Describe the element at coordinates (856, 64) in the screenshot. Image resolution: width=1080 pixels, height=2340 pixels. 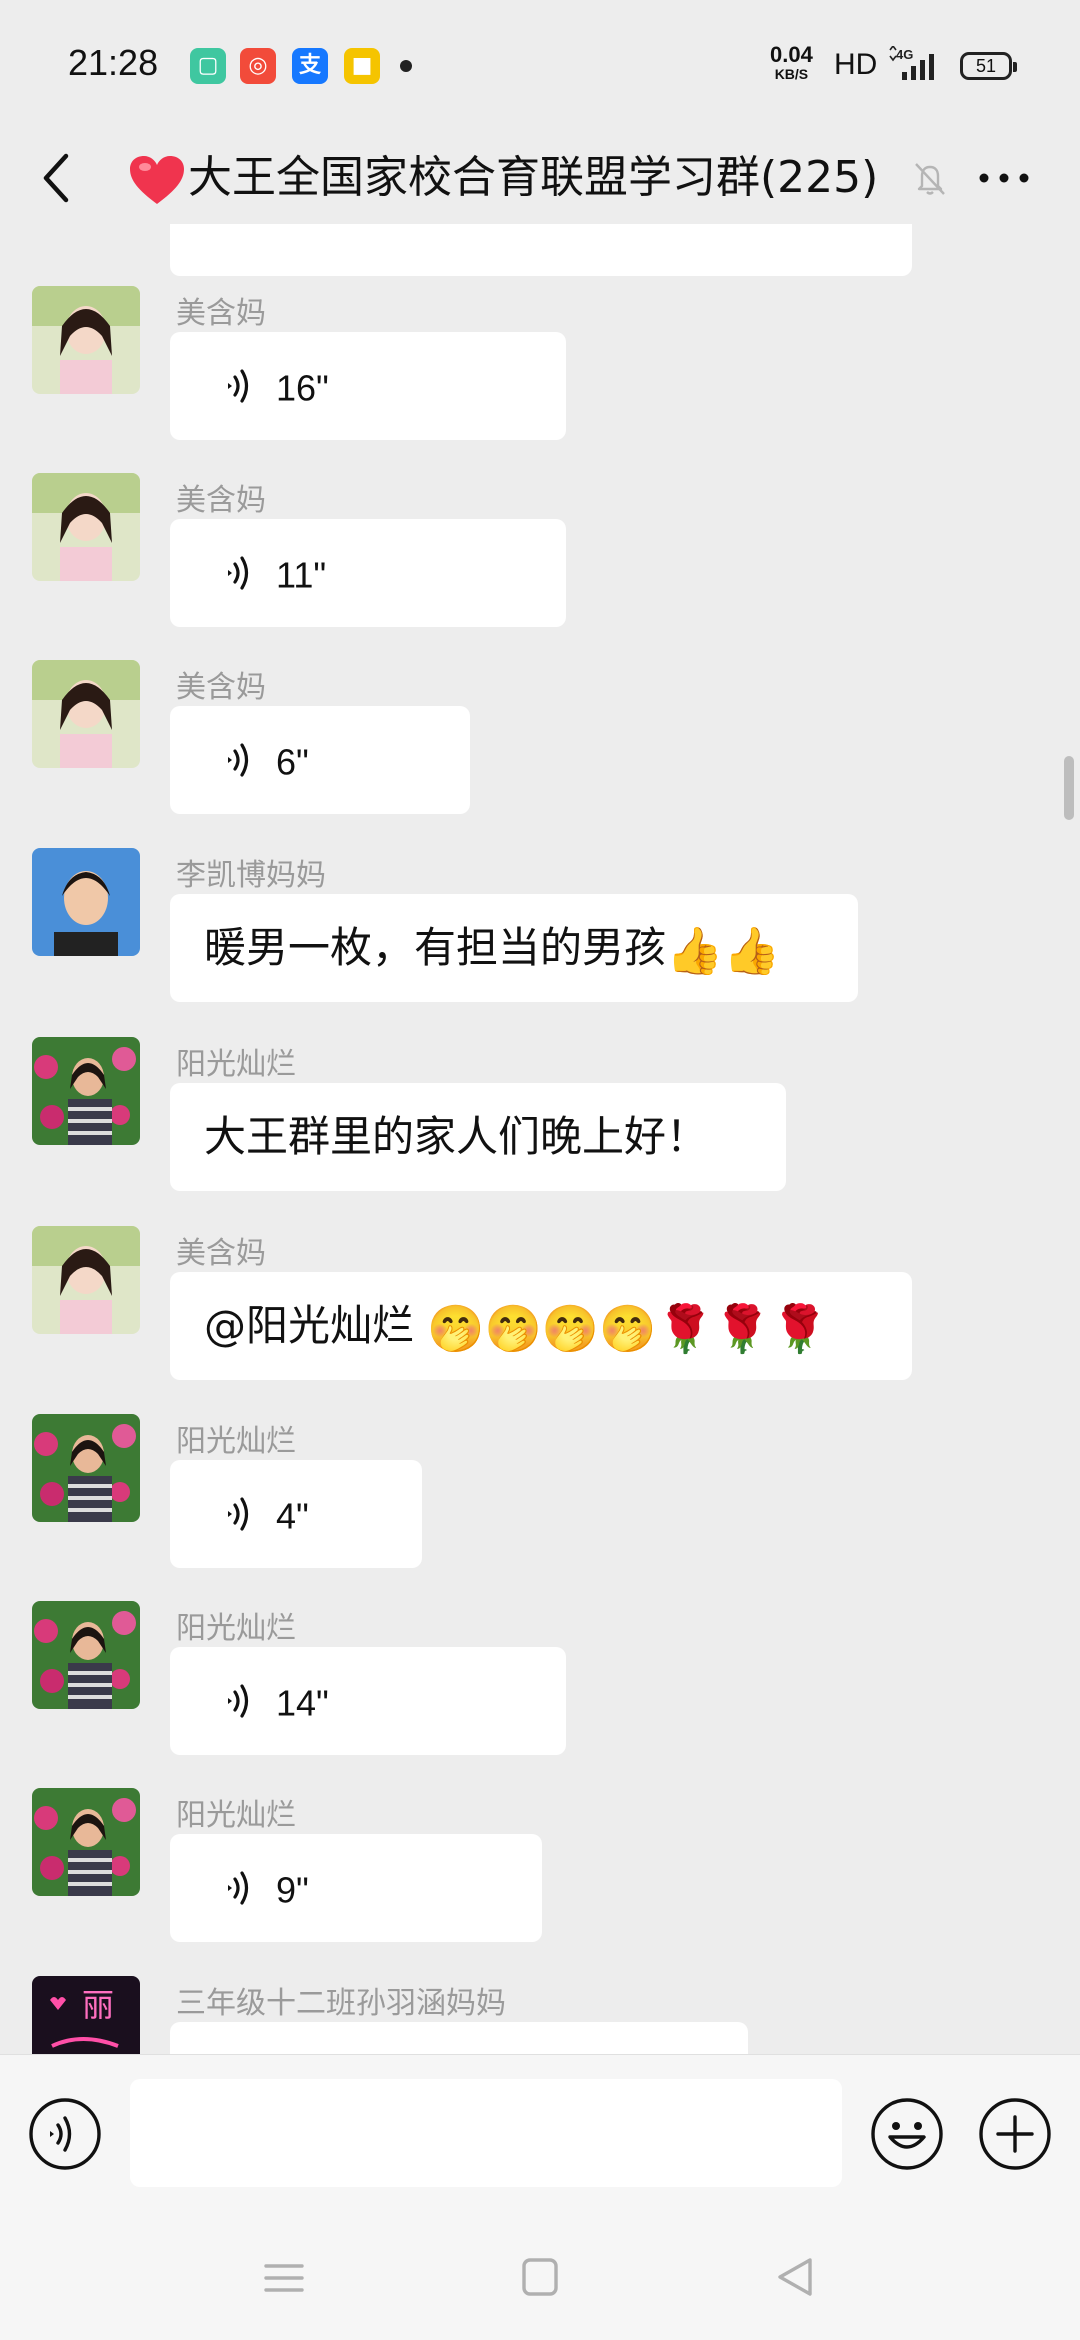
I see `hd-label: HD` at that location.